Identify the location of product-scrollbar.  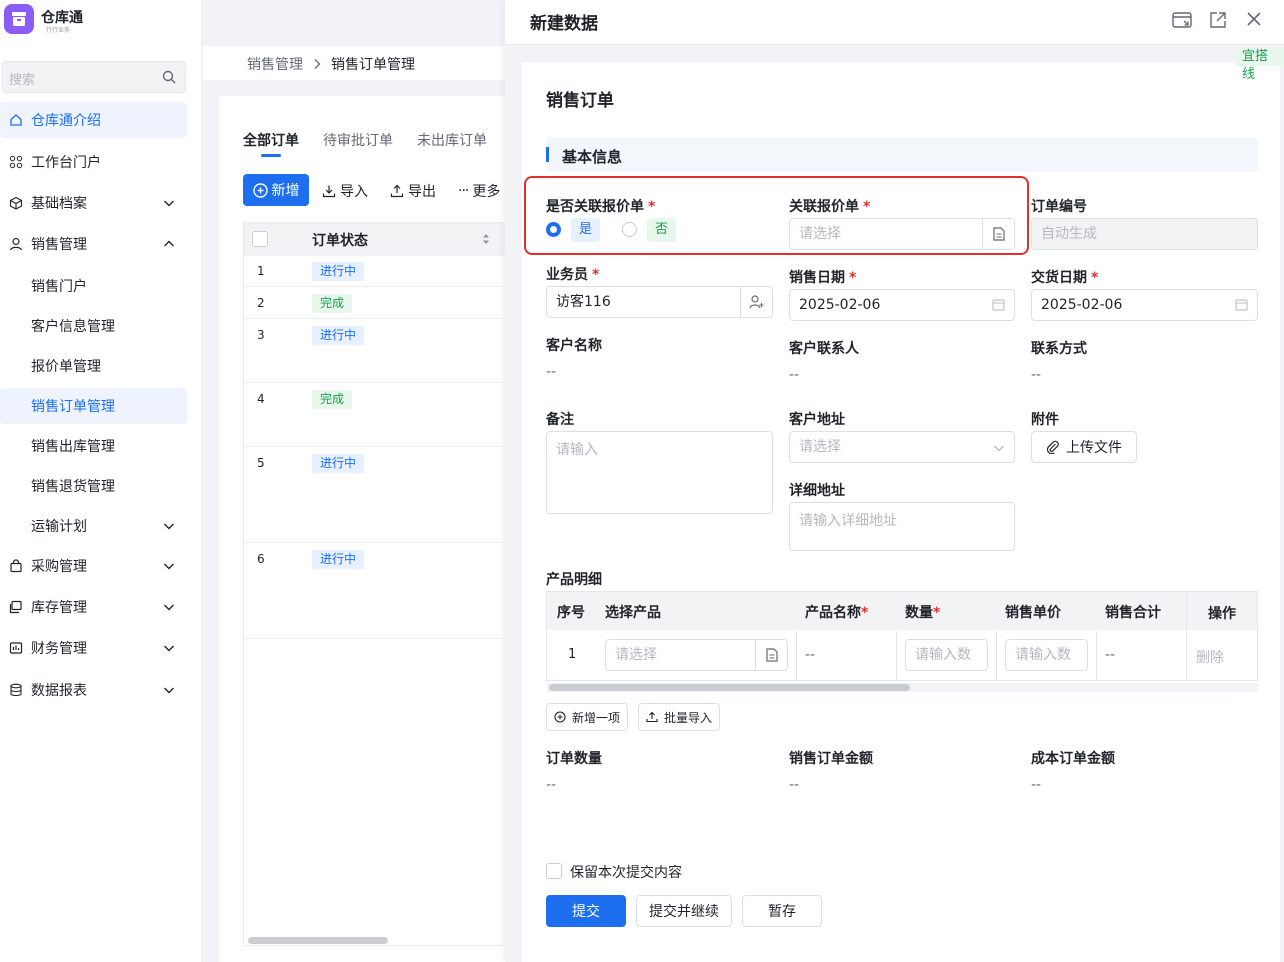
(729, 687).